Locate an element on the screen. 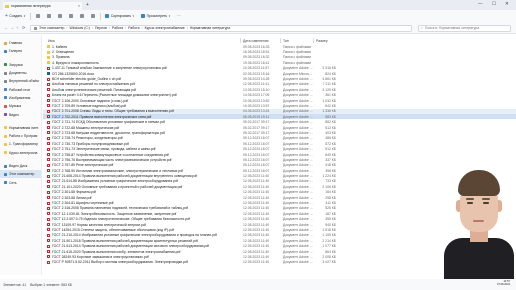  new-tab-button: + is located at coordinates (87, 5).